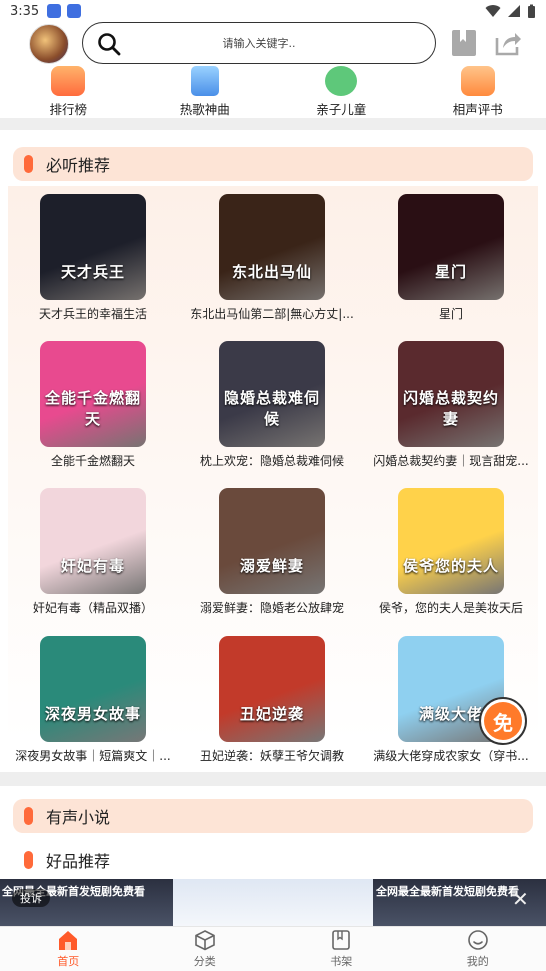  I want to click on category-crosstalk: 相声评书, so click(478, 91).